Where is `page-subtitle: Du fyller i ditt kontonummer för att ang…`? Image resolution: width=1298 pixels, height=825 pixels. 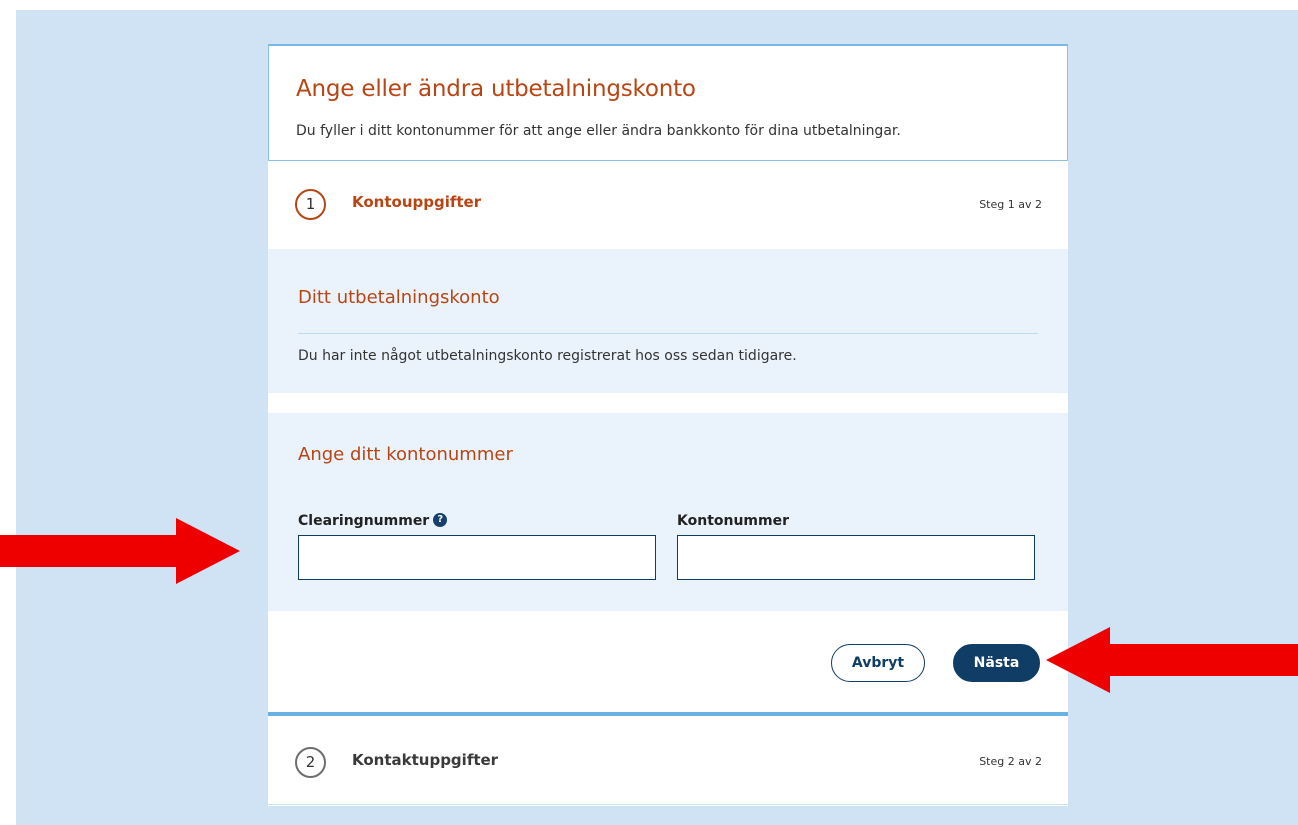
page-subtitle: Du fyller i ditt kontonummer för att ang… is located at coordinates (598, 131).